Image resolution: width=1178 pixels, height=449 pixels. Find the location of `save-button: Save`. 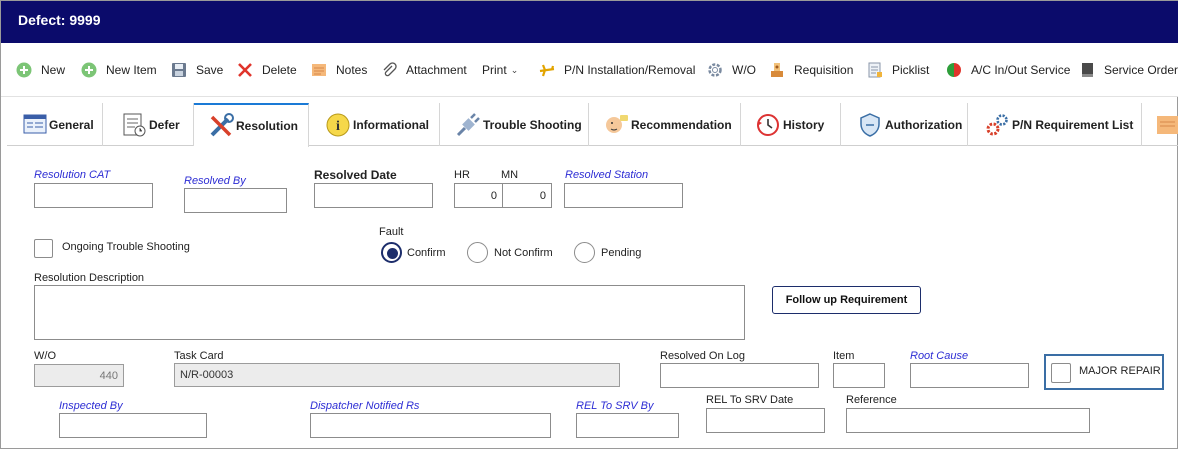

save-button: Save is located at coordinates (197, 70).